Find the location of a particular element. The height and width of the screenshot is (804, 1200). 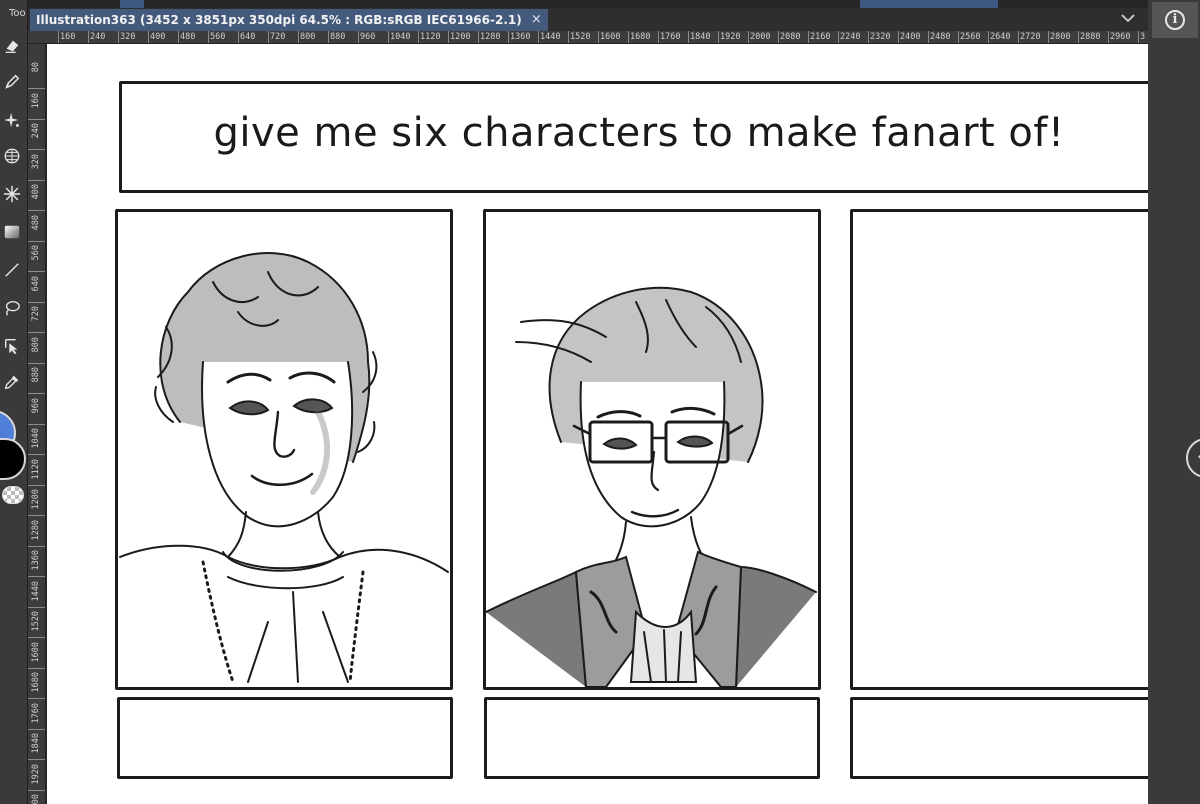

ruler-label: 2720 is located at coordinates (1030, 37).